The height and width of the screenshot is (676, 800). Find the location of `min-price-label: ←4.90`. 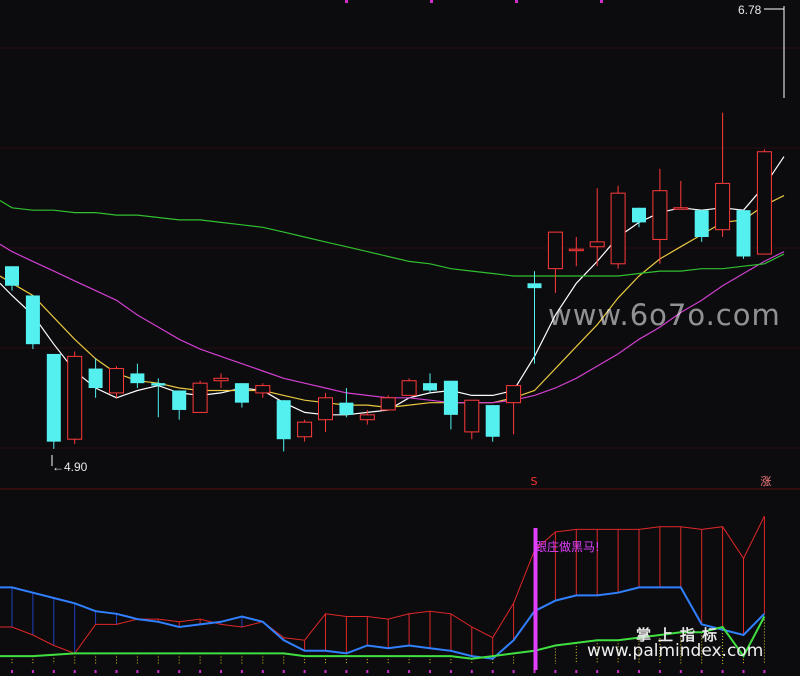

min-price-label: ←4.90 is located at coordinates (70, 467).